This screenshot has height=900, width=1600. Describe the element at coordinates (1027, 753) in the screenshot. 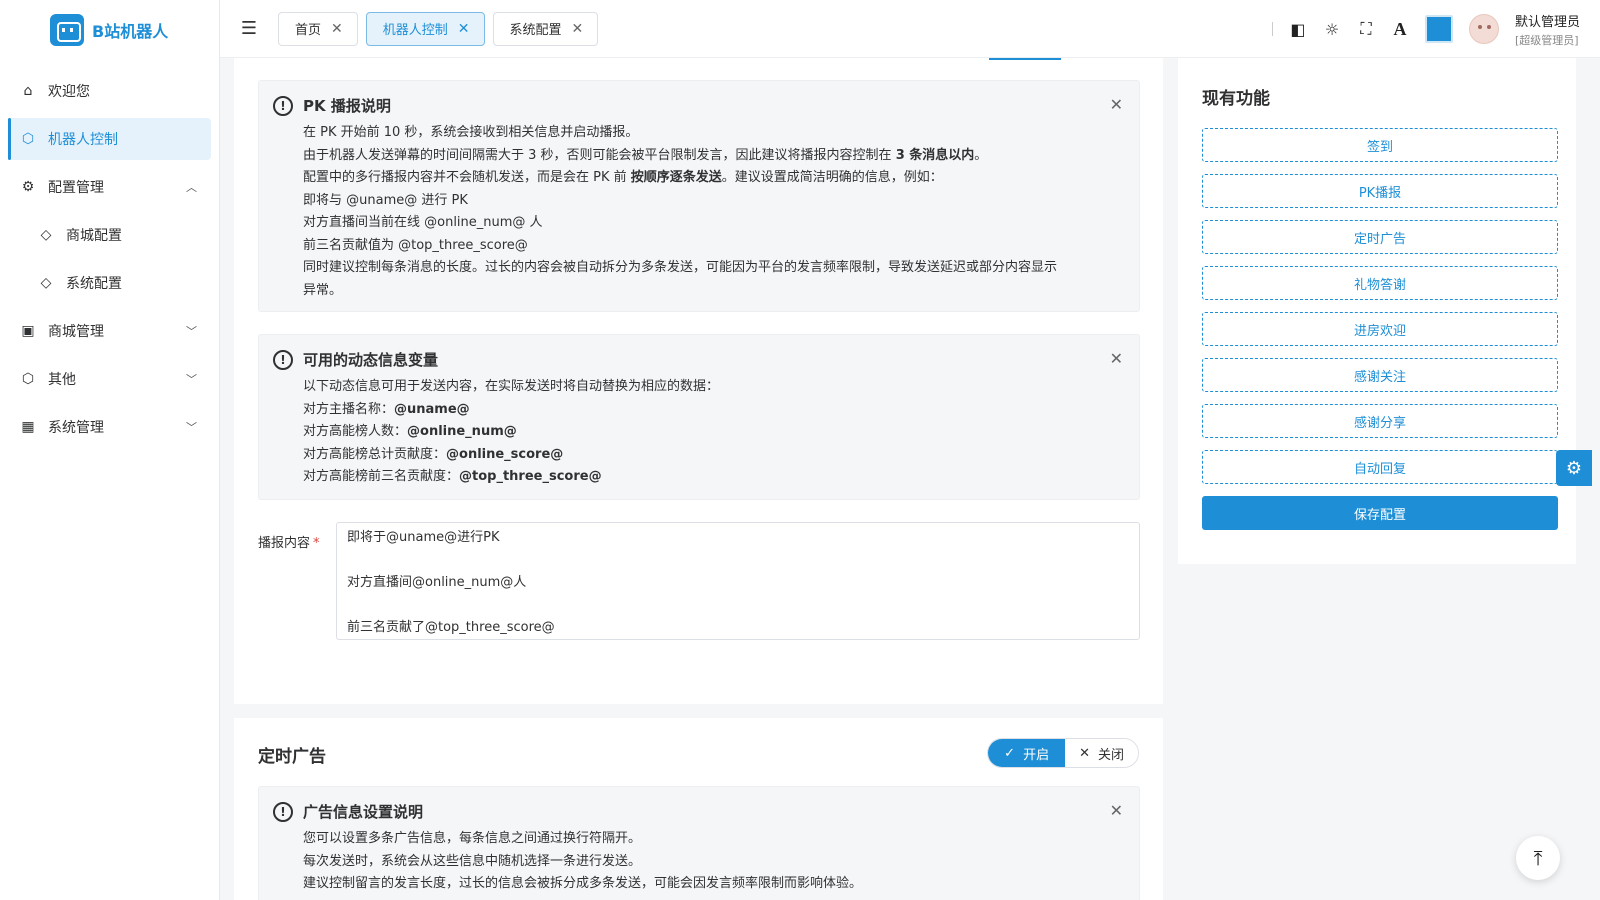

I see `toggle-on-button: ✓ 开启` at that location.